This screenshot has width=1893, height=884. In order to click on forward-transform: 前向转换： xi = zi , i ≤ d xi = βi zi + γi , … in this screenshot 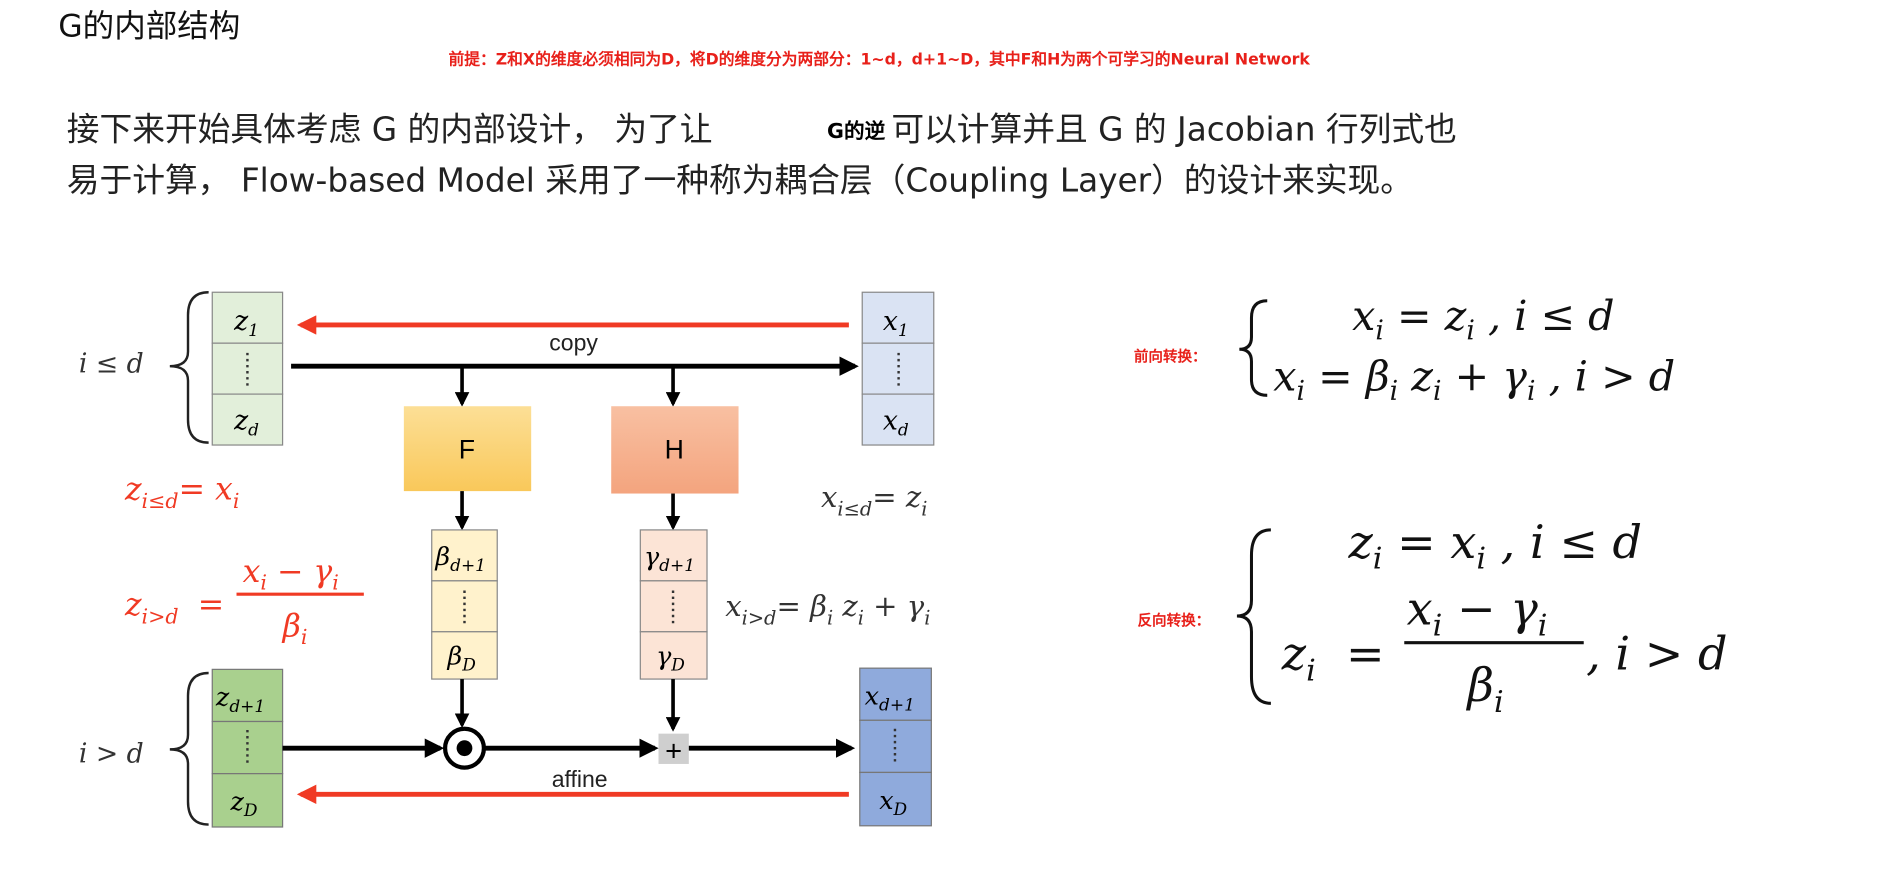, I will do `click(1404, 349)`.